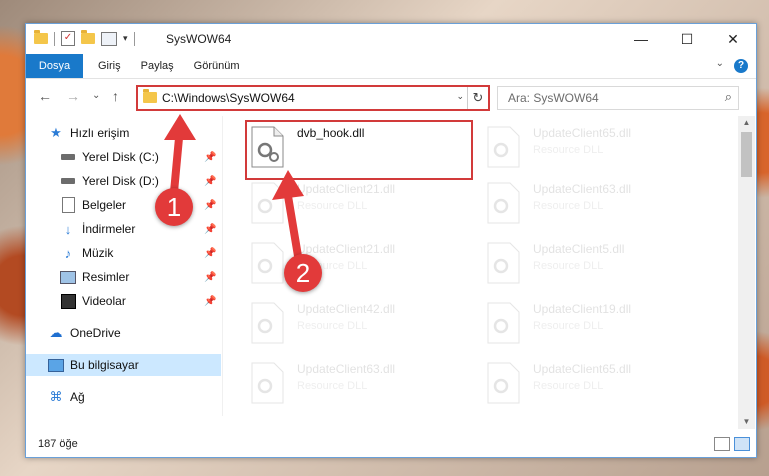 The width and height of the screenshot is (769, 476). I want to click on tab-view: Görünüm, so click(217, 66).